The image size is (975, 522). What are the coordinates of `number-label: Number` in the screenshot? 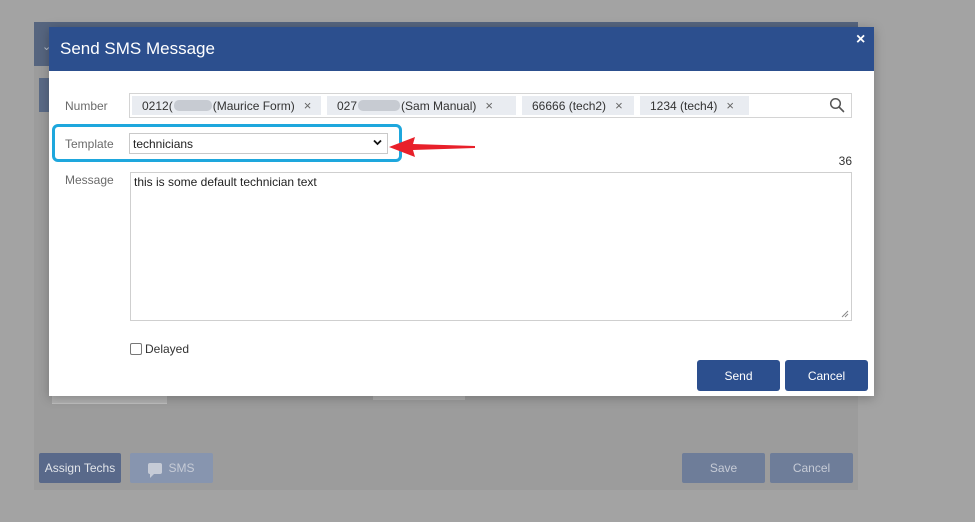 It's located at (86, 106).